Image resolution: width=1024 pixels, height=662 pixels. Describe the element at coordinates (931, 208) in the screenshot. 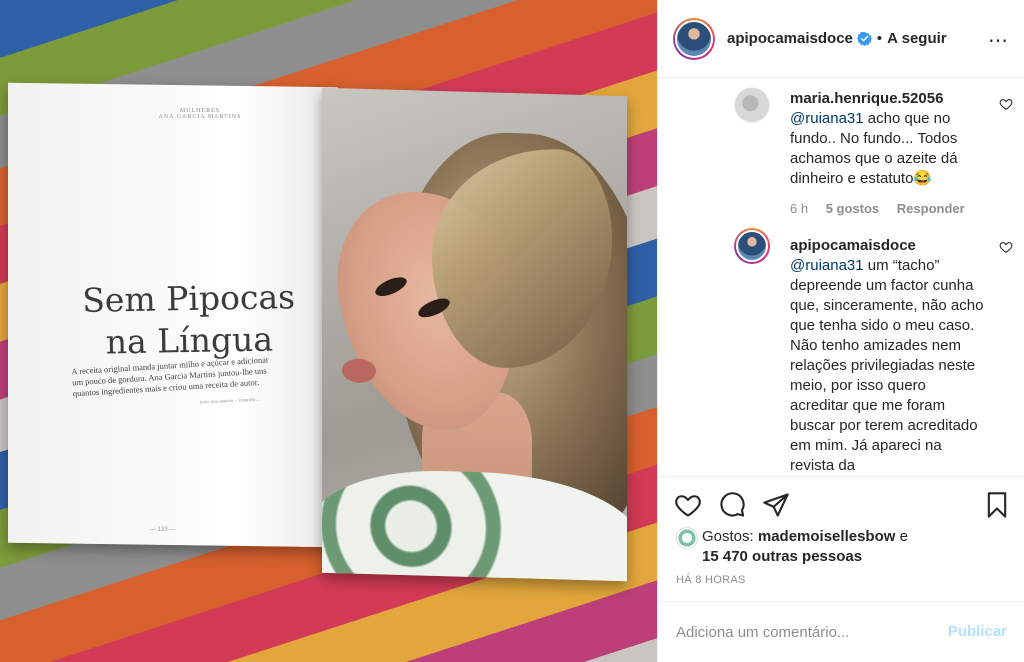

I see `reply-button: Responder` at that location.